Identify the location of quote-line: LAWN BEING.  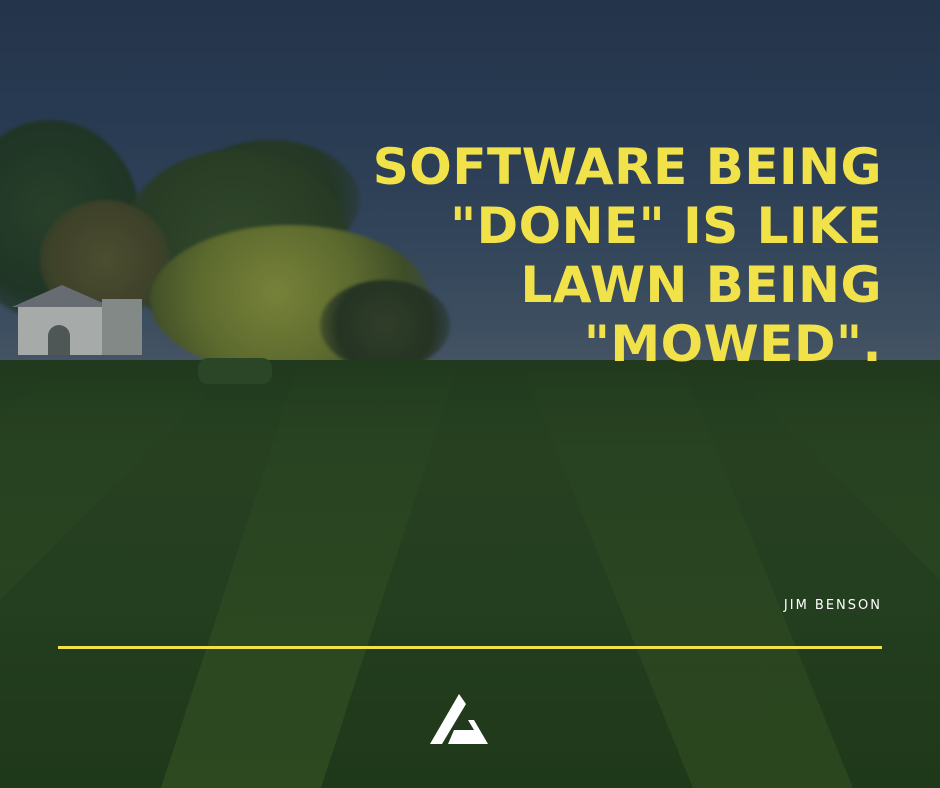
(701, 285).